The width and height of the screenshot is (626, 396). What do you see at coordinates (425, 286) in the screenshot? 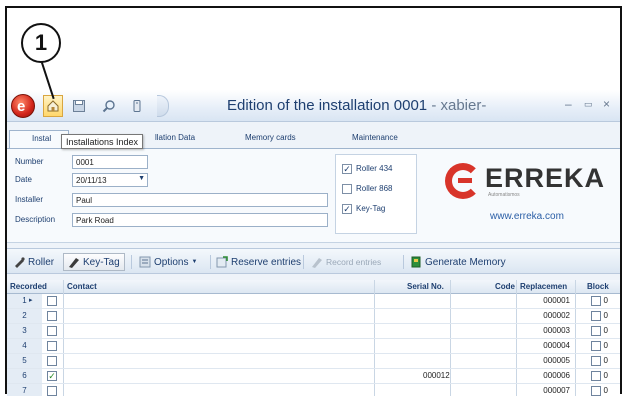
I see `col-serial: Serial No.` at bounding box center [425, 286].